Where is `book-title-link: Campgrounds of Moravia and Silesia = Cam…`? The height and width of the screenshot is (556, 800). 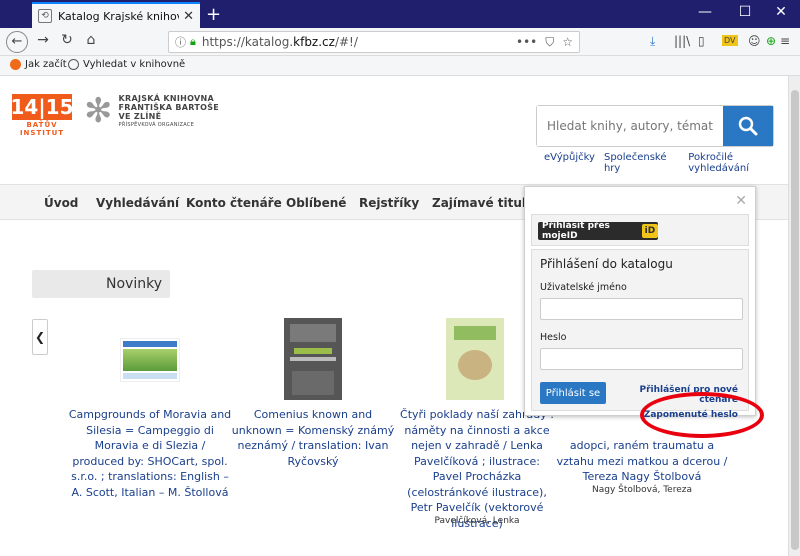
book-title-link: Campgrounds of Moravia and Silesia = Cam… is located at coordinates (150, 453).